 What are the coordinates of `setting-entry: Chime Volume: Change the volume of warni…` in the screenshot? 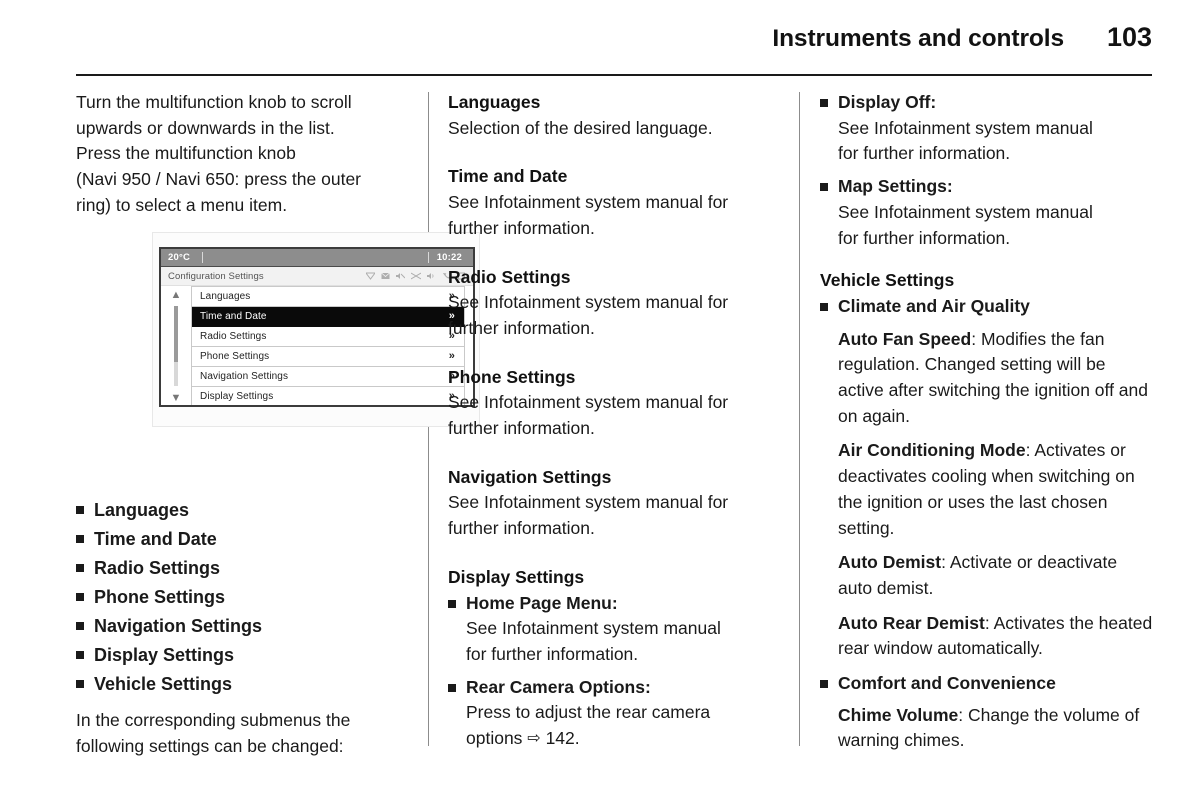 It's located at (997, 728).